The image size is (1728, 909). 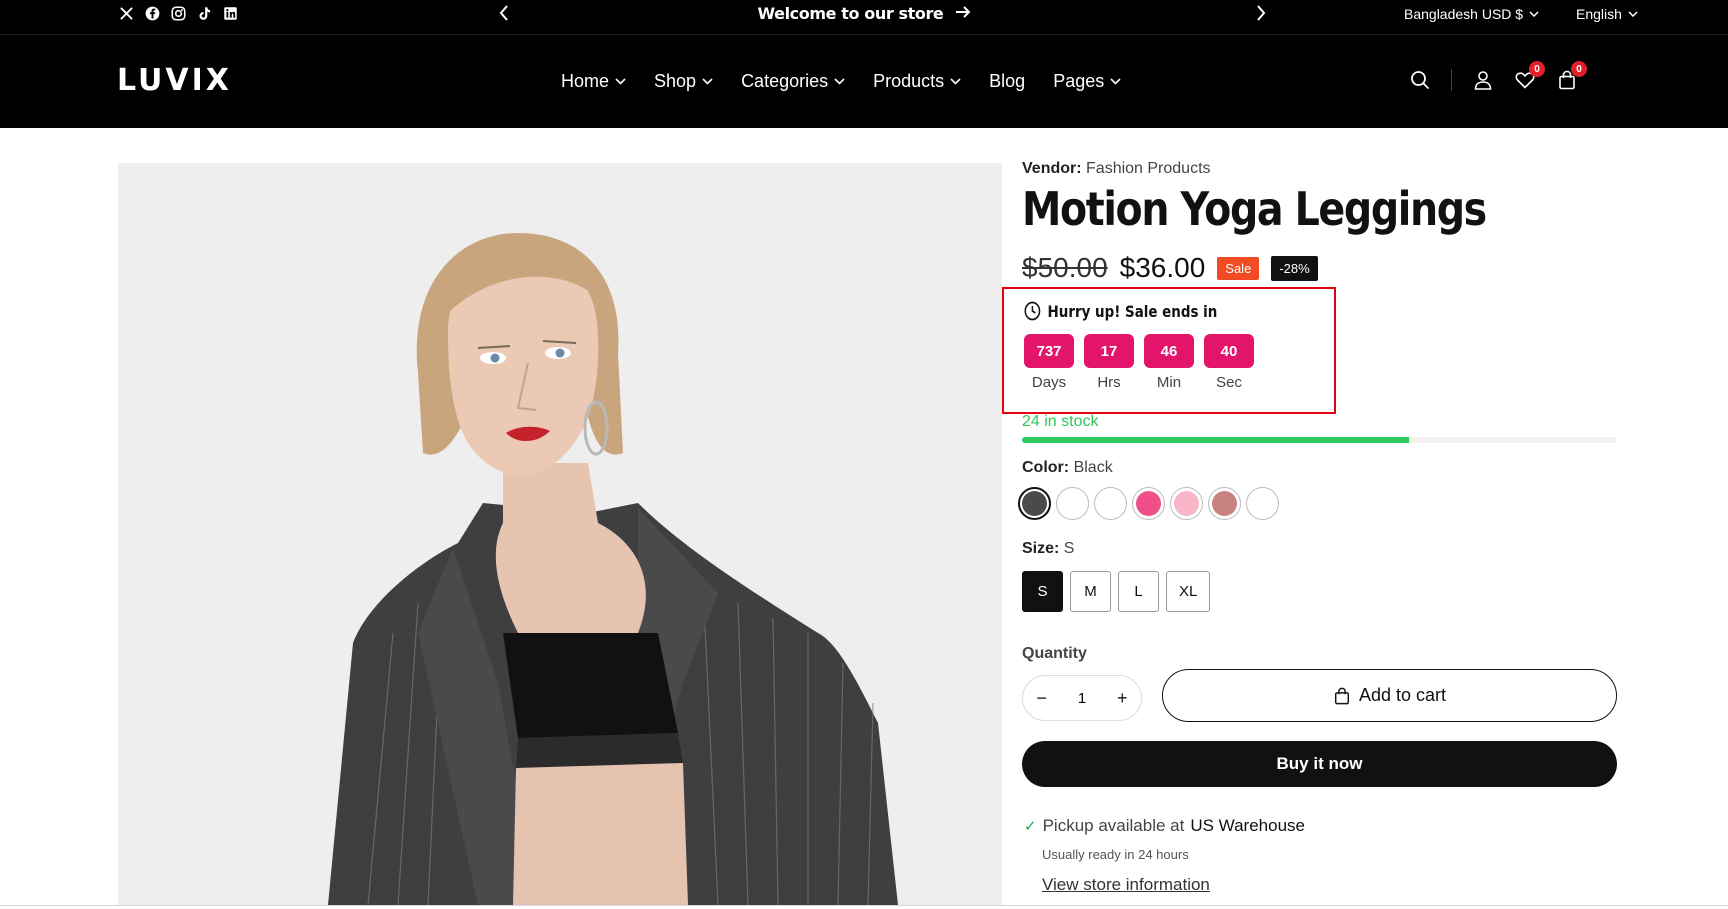 What do you see at coordinates (1046, 467) in the screenshot?
I see `color-label: Color:` at bounding box center [1046, 467].